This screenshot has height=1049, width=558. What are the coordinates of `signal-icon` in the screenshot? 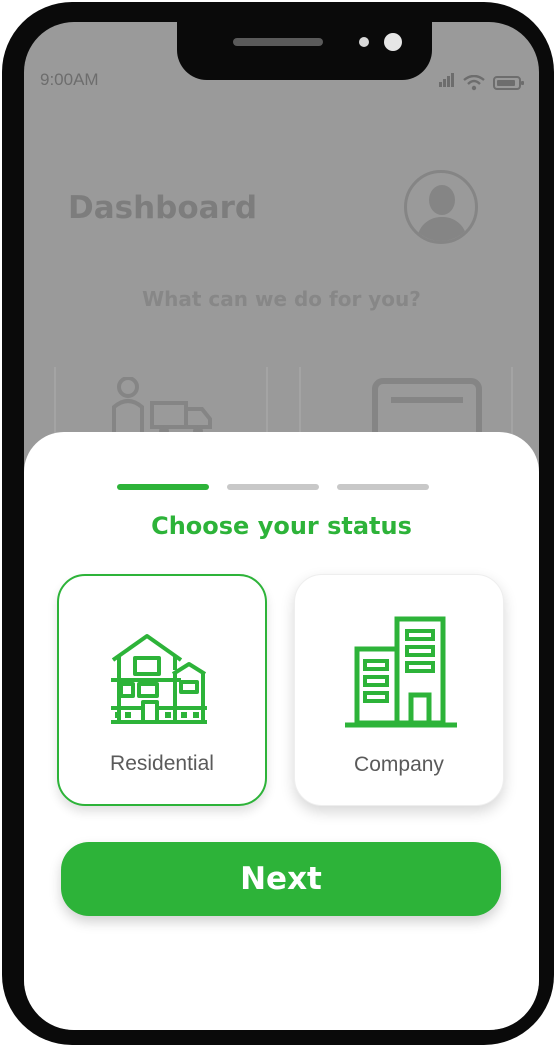 It's located at (447, 81).